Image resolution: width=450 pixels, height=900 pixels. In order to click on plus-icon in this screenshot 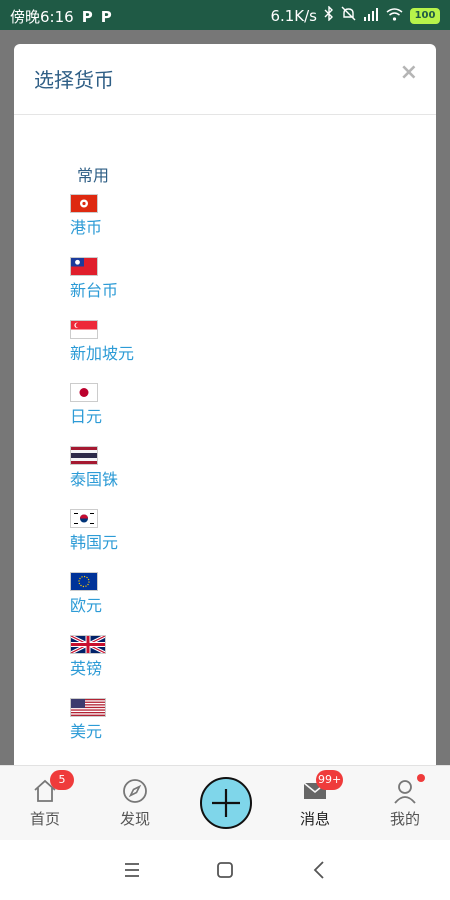, I will do `click(226, 810)`.